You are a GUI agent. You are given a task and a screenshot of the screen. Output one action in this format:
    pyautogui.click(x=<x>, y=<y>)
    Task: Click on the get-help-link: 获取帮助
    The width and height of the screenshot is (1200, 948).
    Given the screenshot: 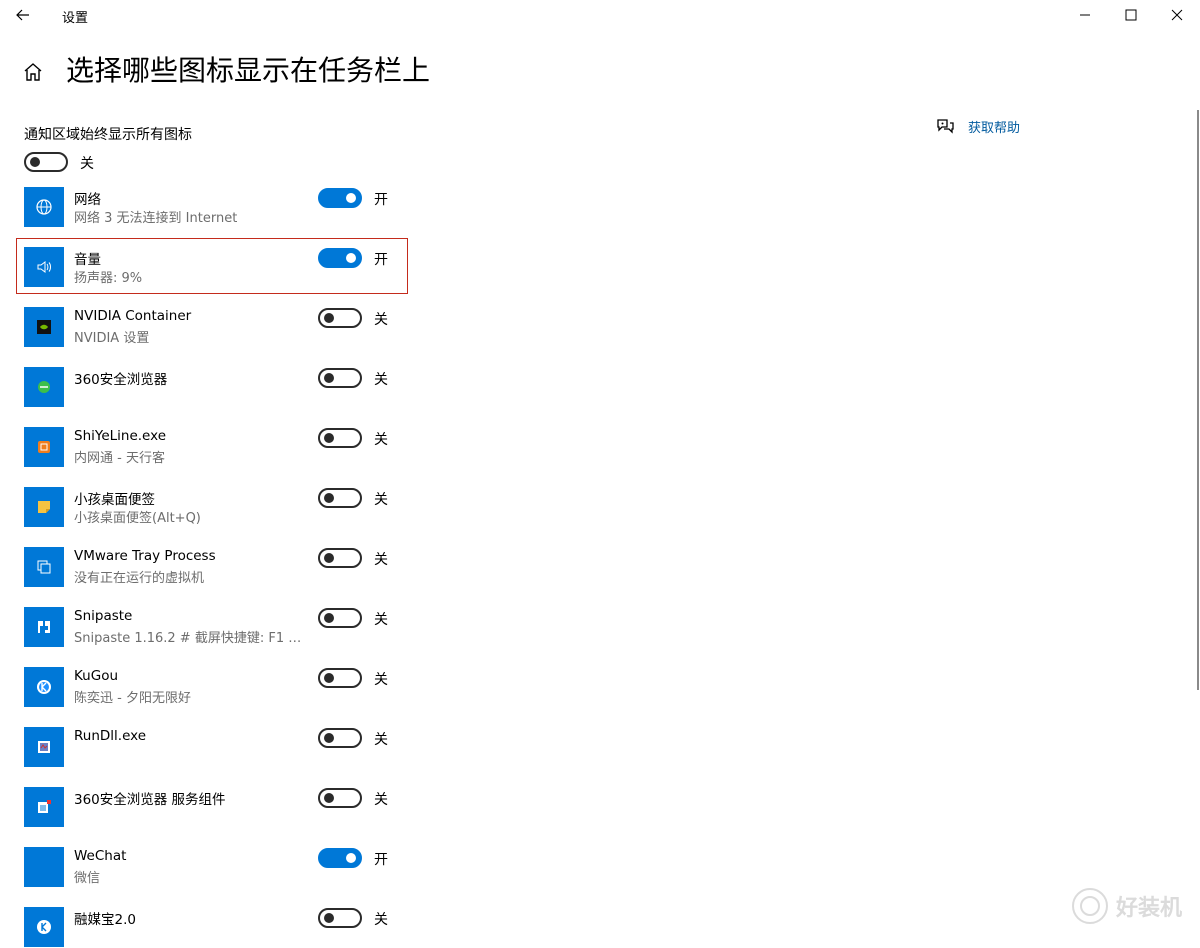 What is the action you would take?
    pyautogui.click(x=978, y=126)
    